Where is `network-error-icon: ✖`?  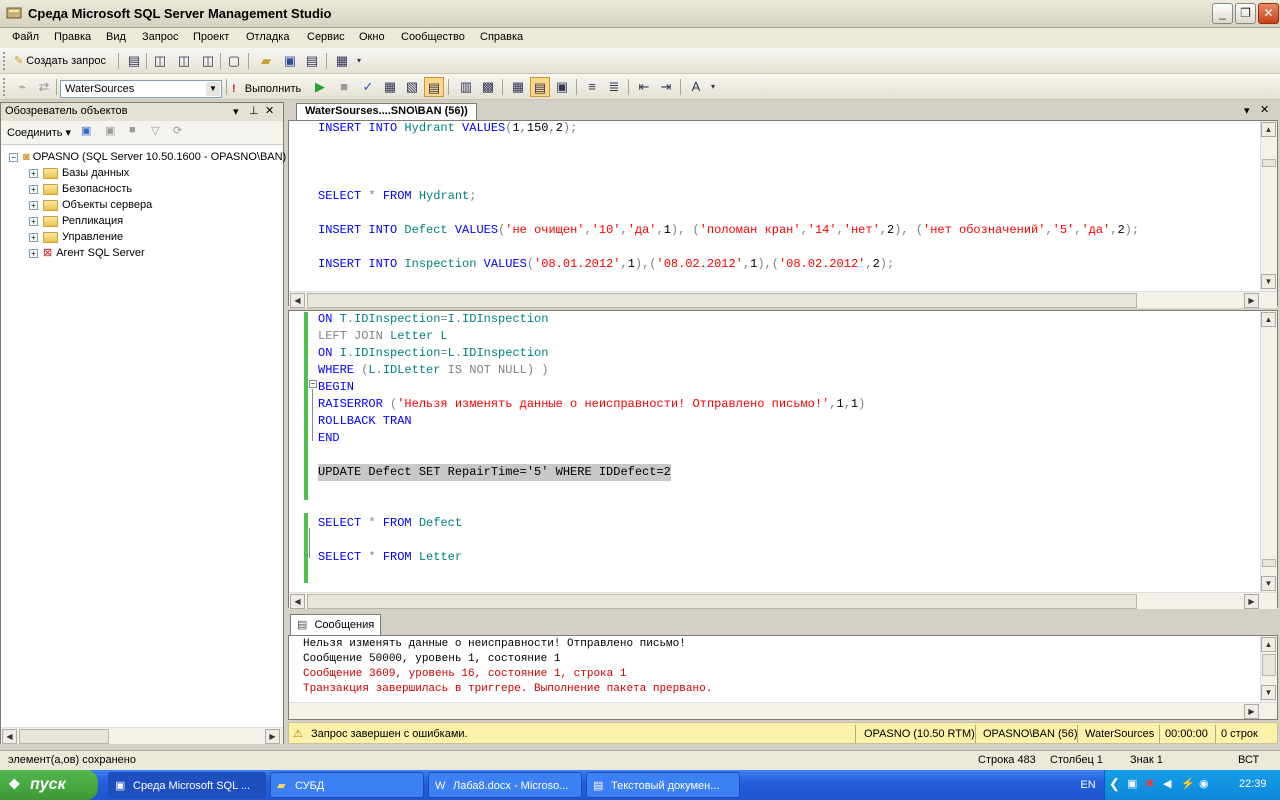
network-error-icon: ✖ is located at coordinates (1149, 783).